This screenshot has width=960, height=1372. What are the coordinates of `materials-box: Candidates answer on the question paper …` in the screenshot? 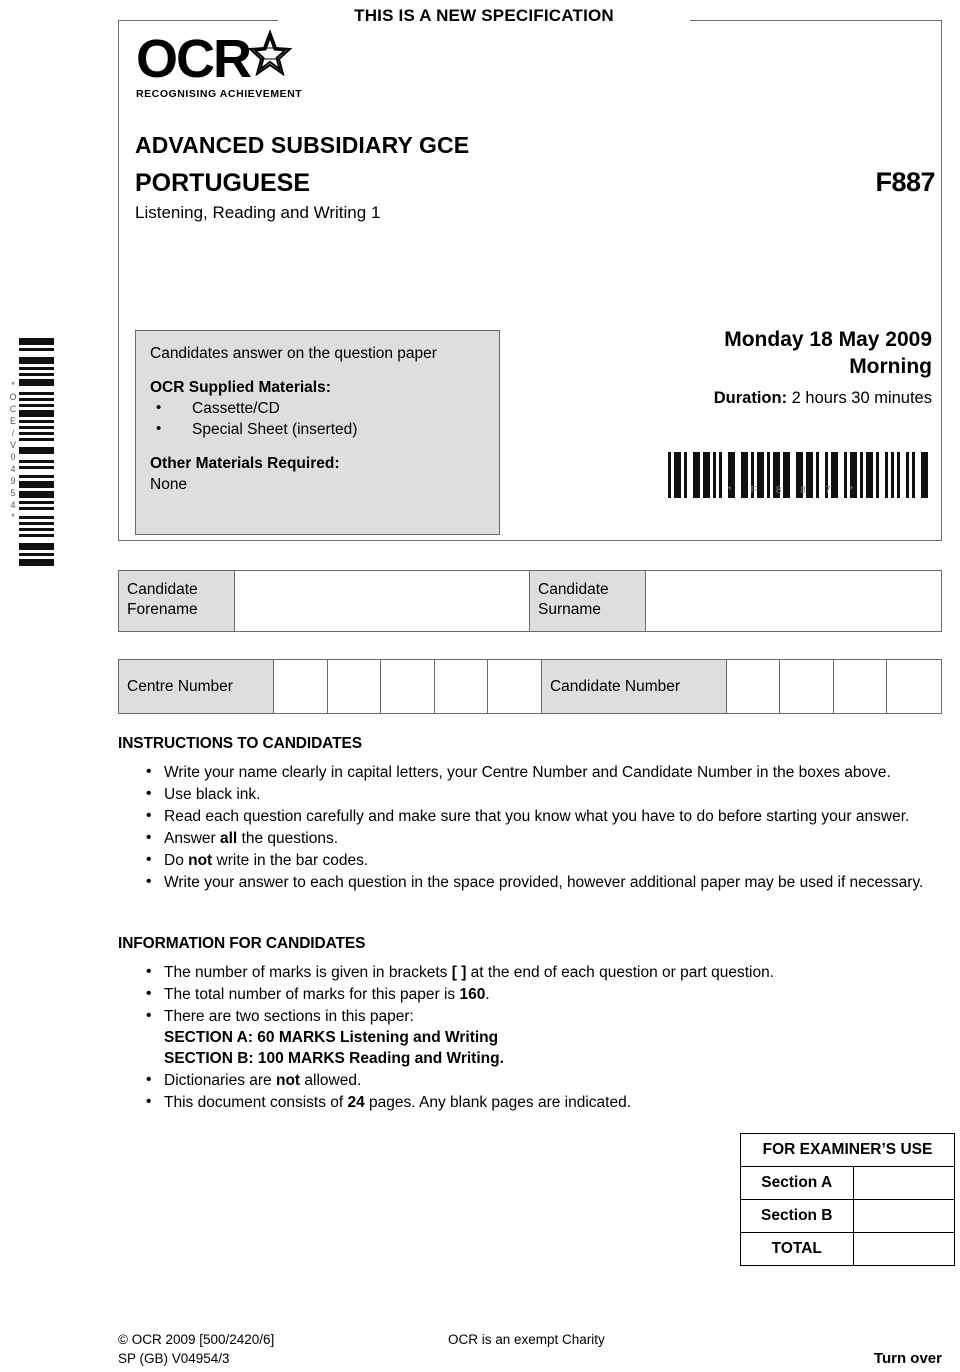 It's located at (317, 432).